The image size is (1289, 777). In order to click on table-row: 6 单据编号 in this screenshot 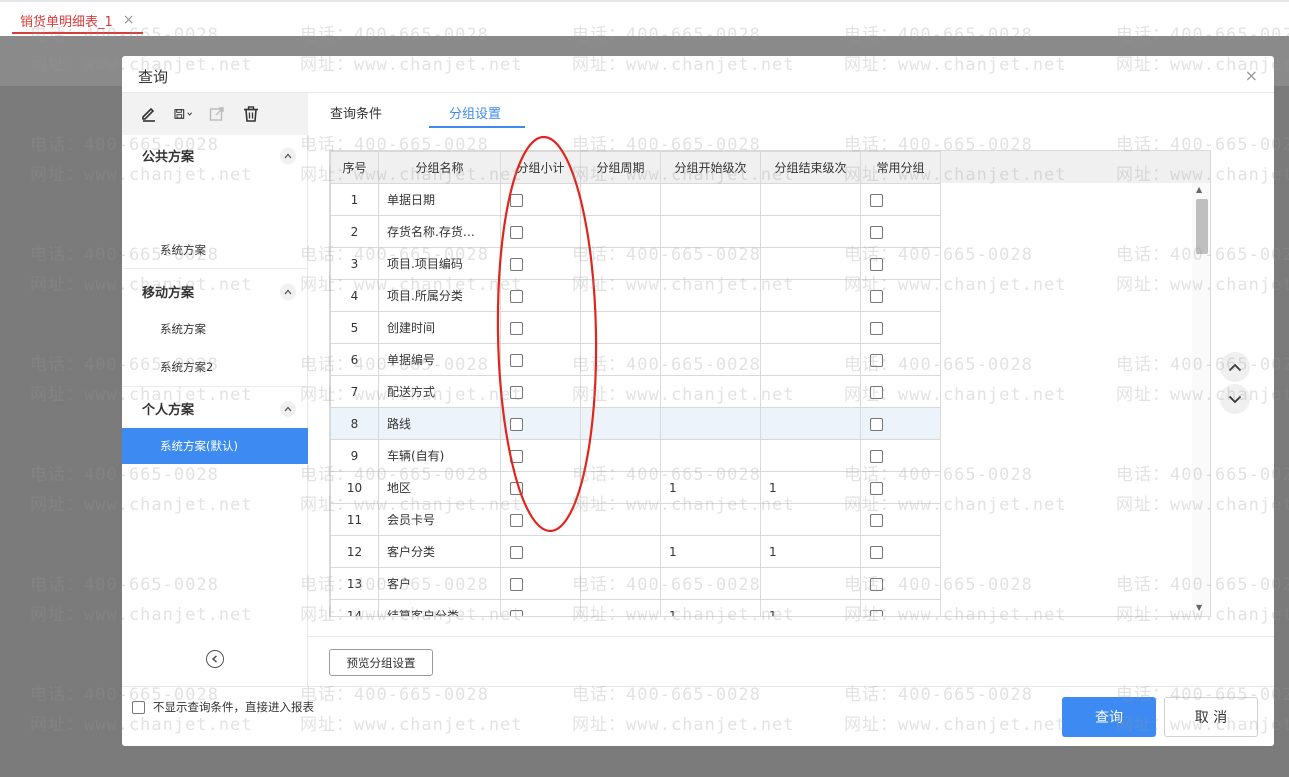, I will do `click(635, 359)`.